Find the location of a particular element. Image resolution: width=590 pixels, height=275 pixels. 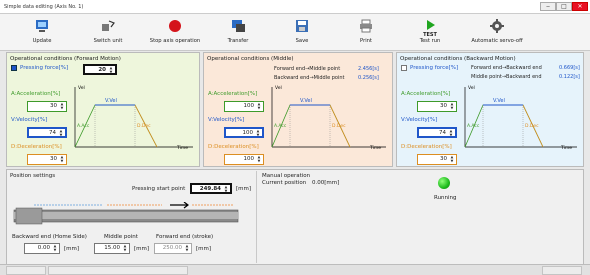

stop-axis-operation-button: Stop axis operation is located at coordinates (175, 32).